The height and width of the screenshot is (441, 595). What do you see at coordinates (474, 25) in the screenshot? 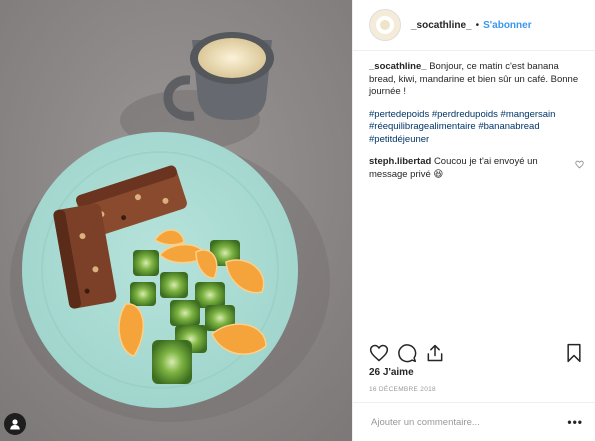
I see `post-header: _socathline_ • S'abonner` at bounding box center [474, 25].